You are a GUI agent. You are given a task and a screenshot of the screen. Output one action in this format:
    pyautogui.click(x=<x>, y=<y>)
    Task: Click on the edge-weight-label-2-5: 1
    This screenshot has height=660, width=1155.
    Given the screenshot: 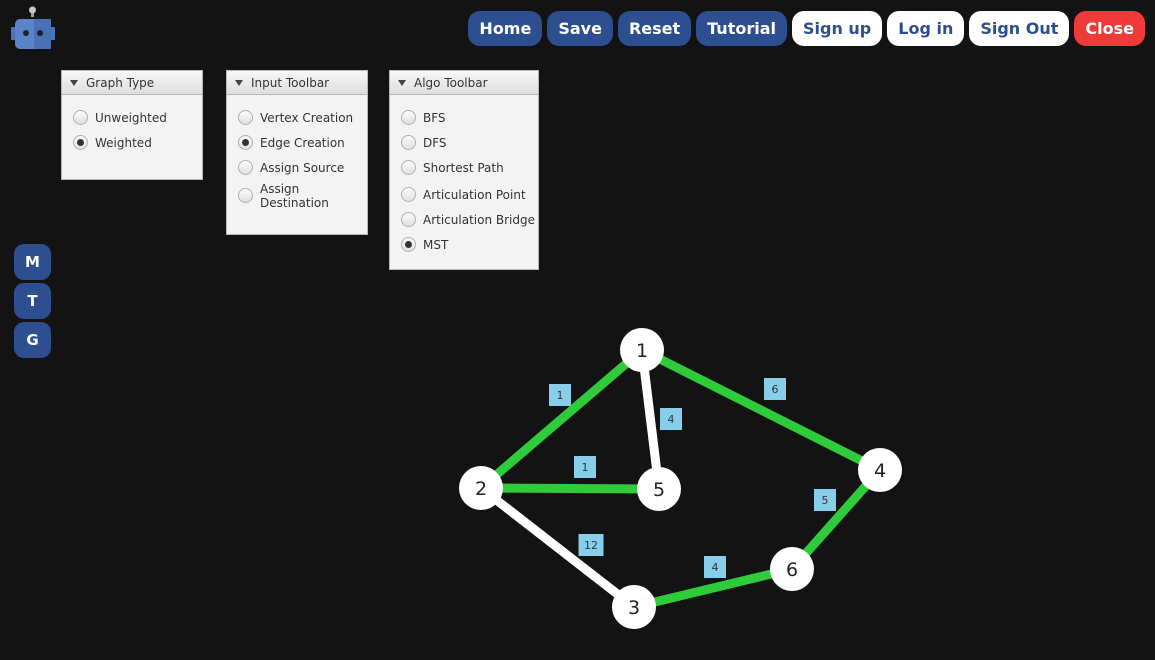 What is the action you would take?
    pyautogui.click(x=585, y=467)
    